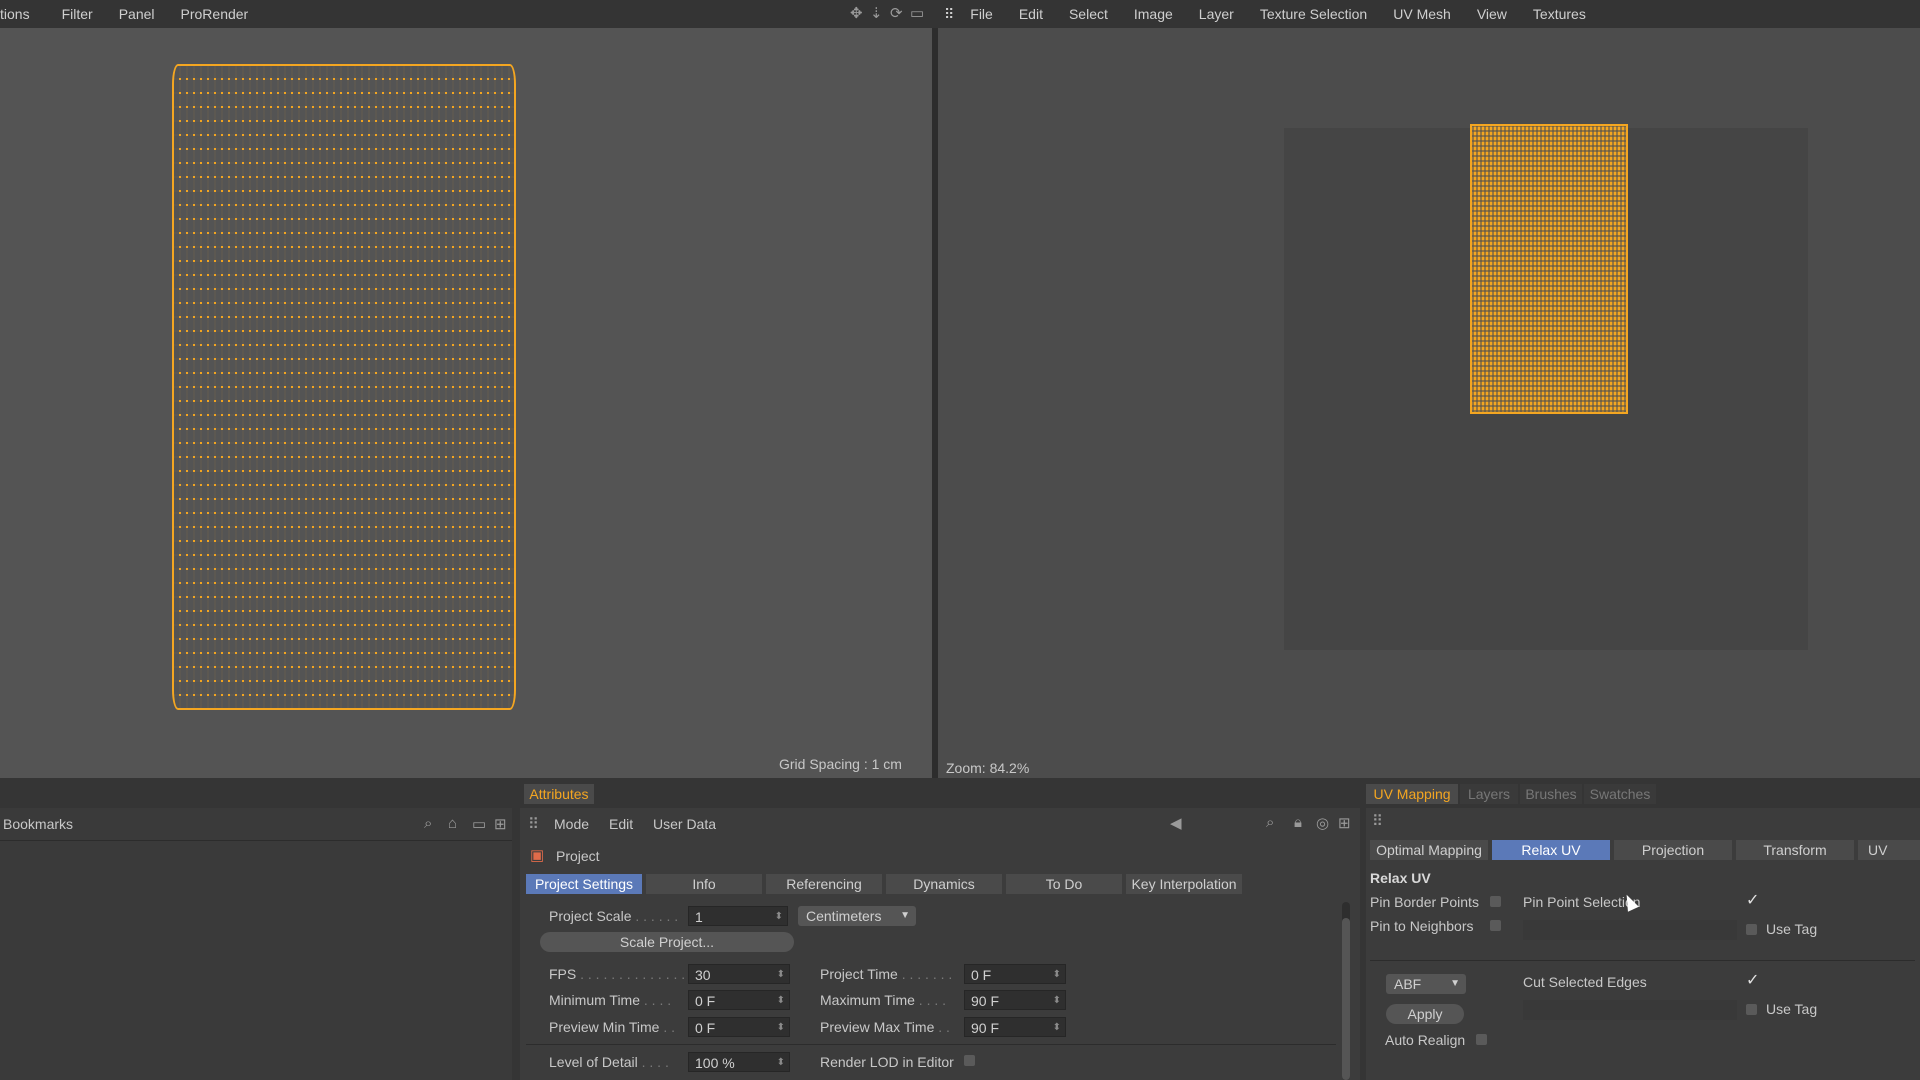 The width and height of the screenshot is (1920, 1080). I want to click on unit-dropdown: Centimeters ▼, so click(857, 916).